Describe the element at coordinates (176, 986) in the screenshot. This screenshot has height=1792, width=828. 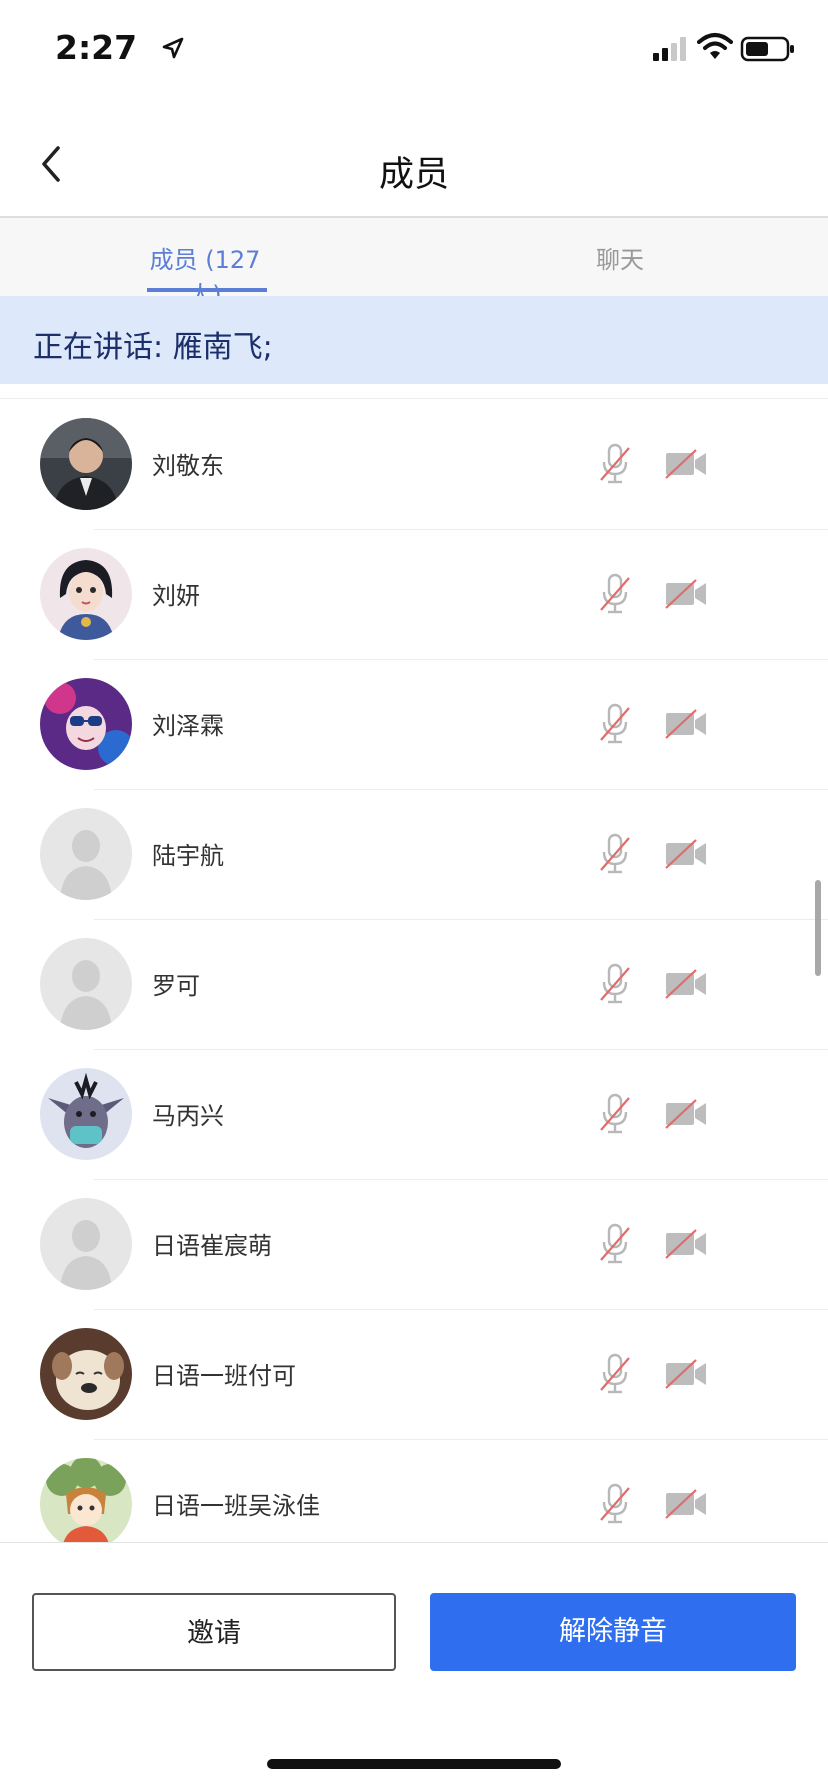
I see `member-name: 罗可` at that location.